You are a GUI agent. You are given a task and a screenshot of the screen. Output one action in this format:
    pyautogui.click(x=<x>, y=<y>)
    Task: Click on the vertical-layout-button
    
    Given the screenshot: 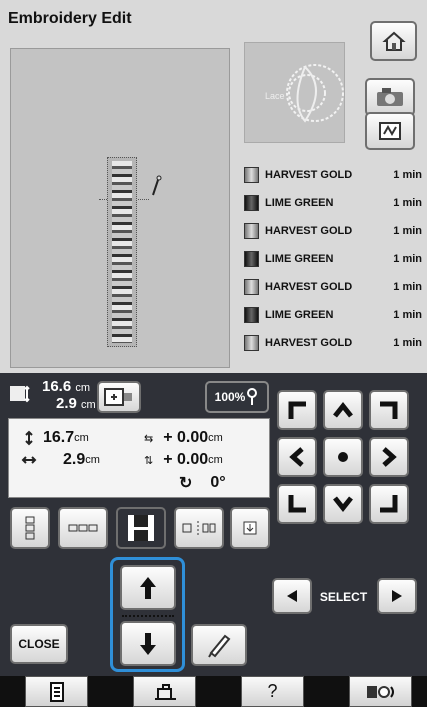 What is the action you would take?
    pyautogui.click(x=30, y=528)
    